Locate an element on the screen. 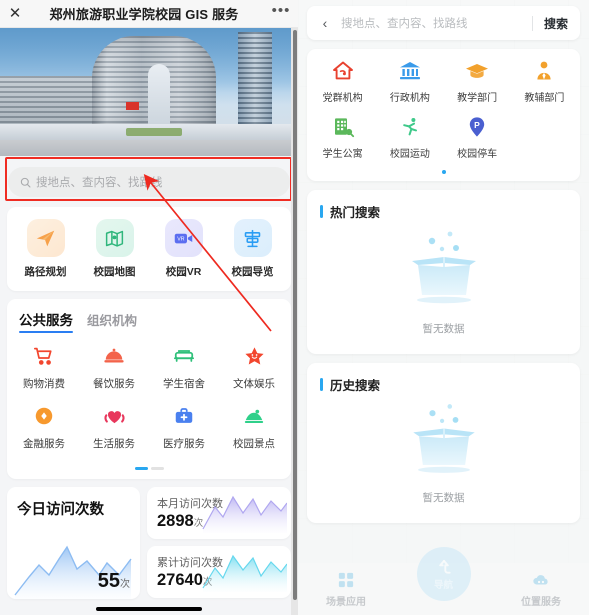 Image resolution: width=589 pixels, height=615 pixels. quick-action-label: 校园导览 is located at coordinates (252, 272).